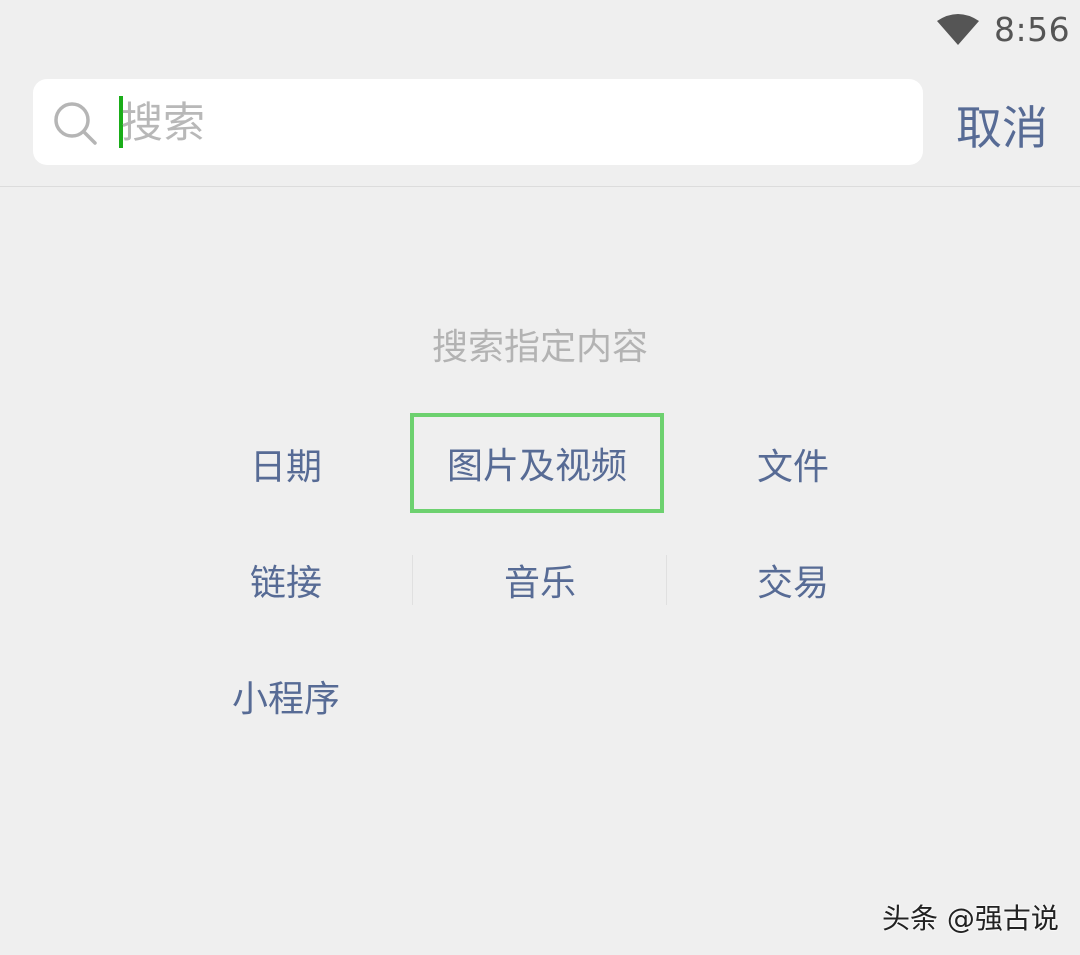 The width and height of the screenshot is (1080, 955). Describe the element at coordinates (540, 30) in the screenshot. I see `status-bar: 8:56` at that location.